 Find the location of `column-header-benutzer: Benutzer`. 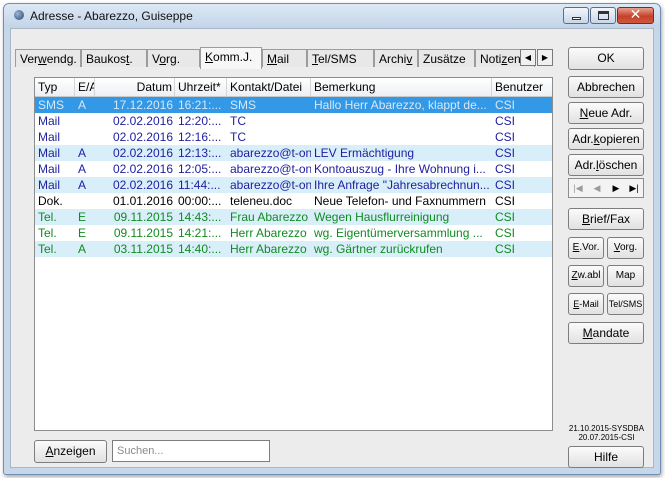

column-header-benutzer: Benutzer is located at coordinates (522, 87).